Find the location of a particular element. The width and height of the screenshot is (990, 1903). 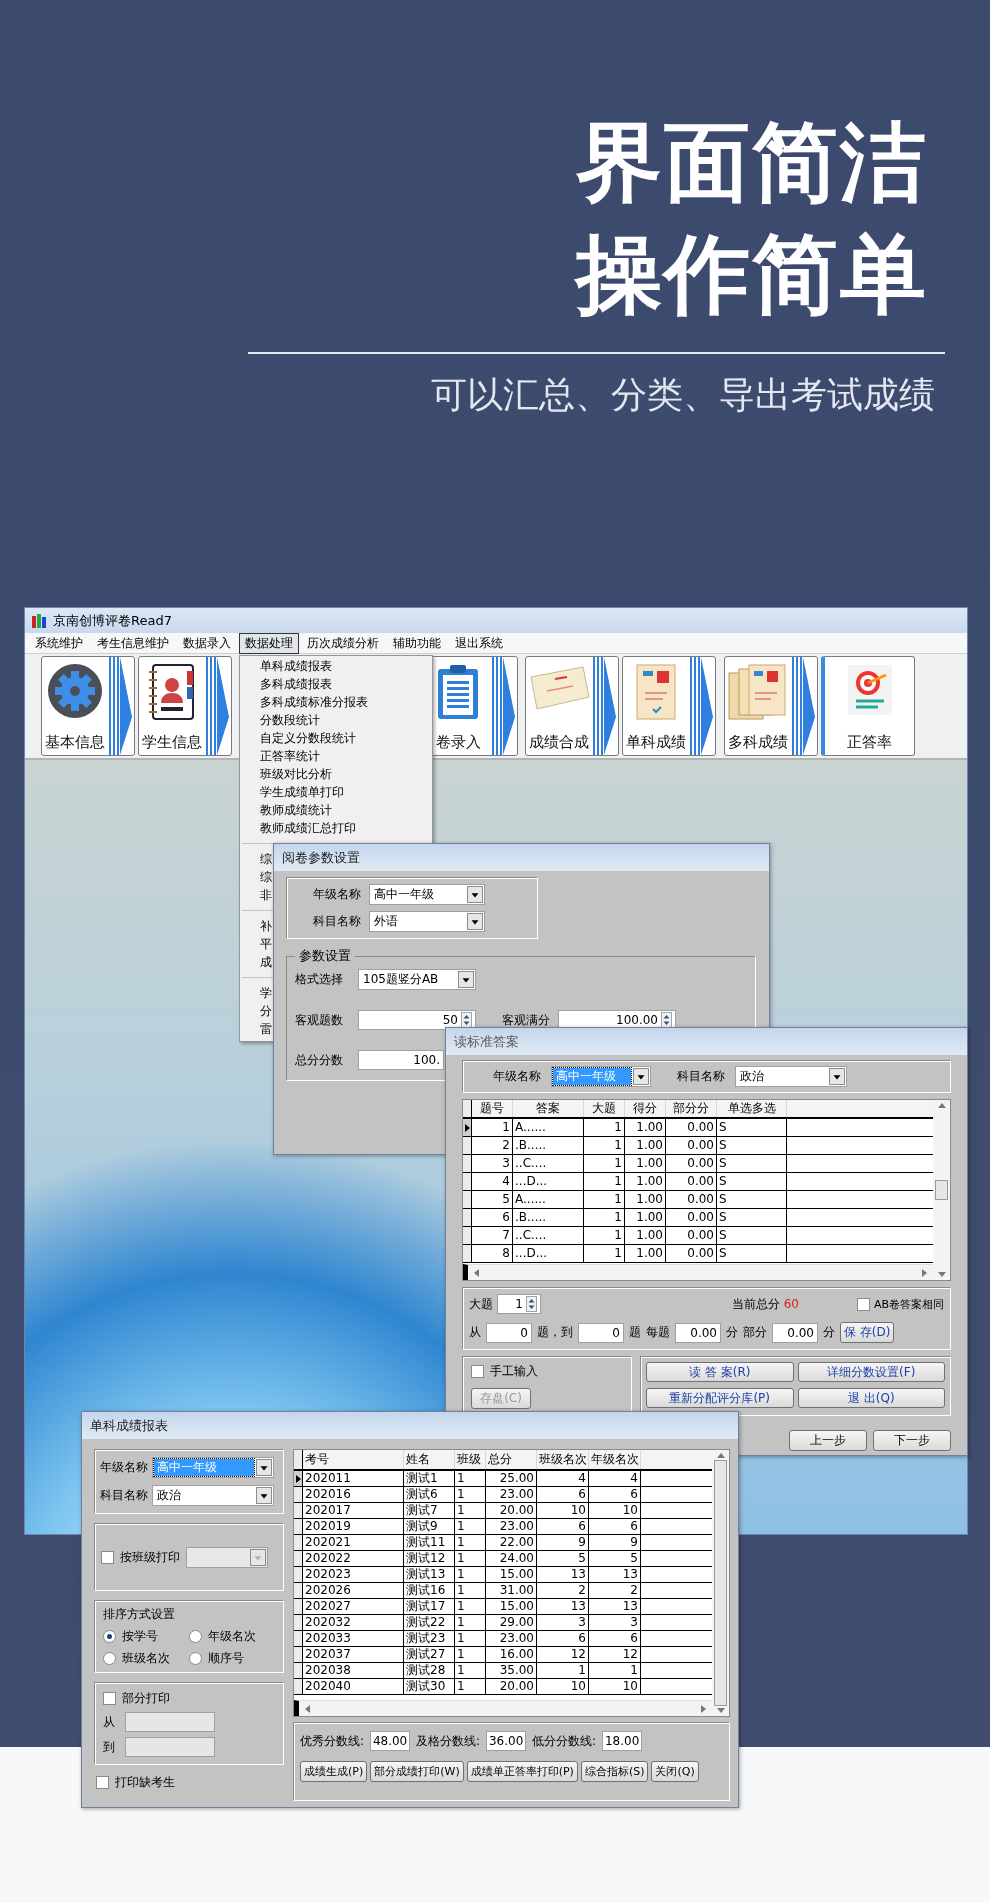

menu-item: 数据录入 is located at coordinates (207, 643).